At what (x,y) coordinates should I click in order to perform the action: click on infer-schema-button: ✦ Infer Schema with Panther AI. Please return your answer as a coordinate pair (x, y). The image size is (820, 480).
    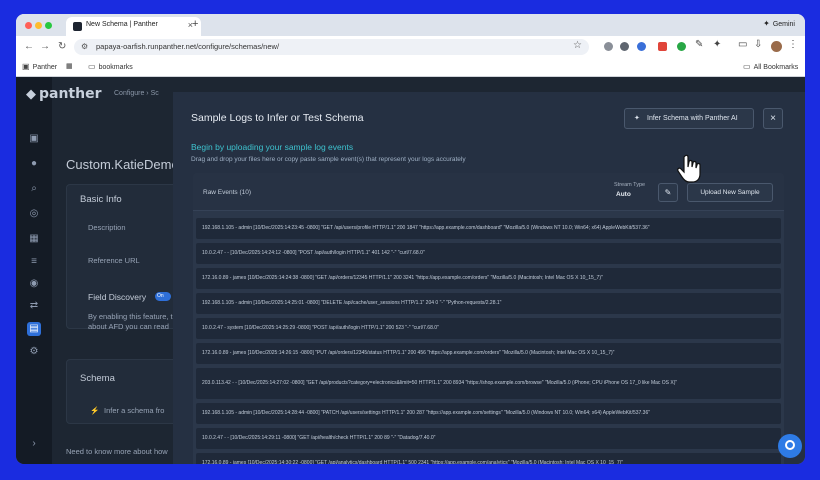
    Looking at the image, I should click on (689, 118).